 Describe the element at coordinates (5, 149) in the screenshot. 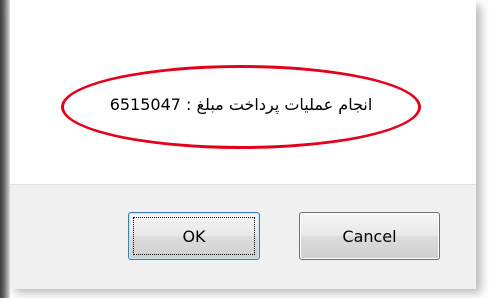

I see `window-edge` at that location.